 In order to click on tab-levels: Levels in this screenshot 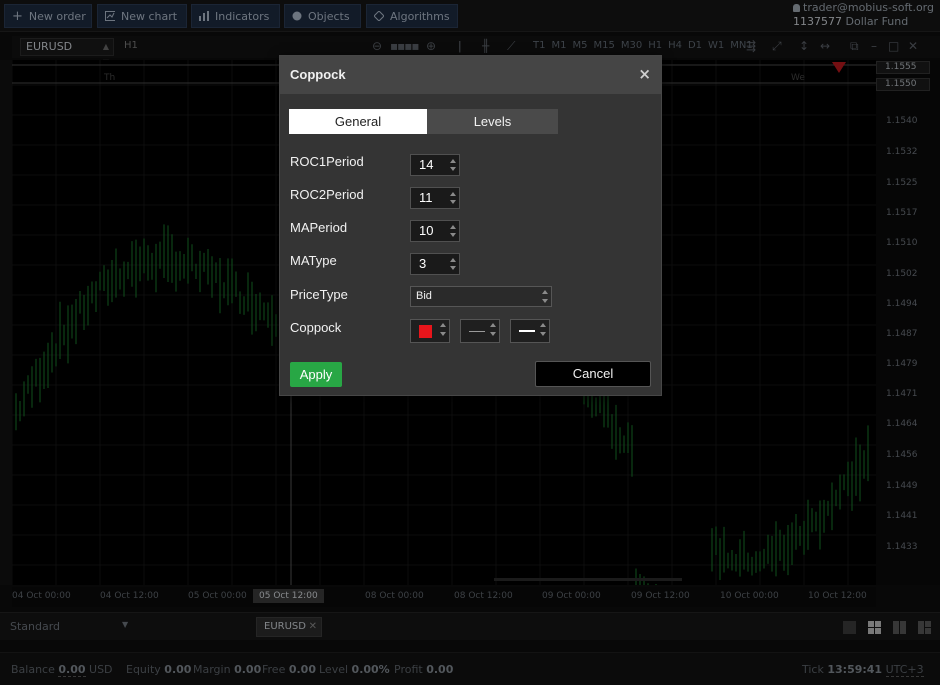, I will do `click(492, 121)`.